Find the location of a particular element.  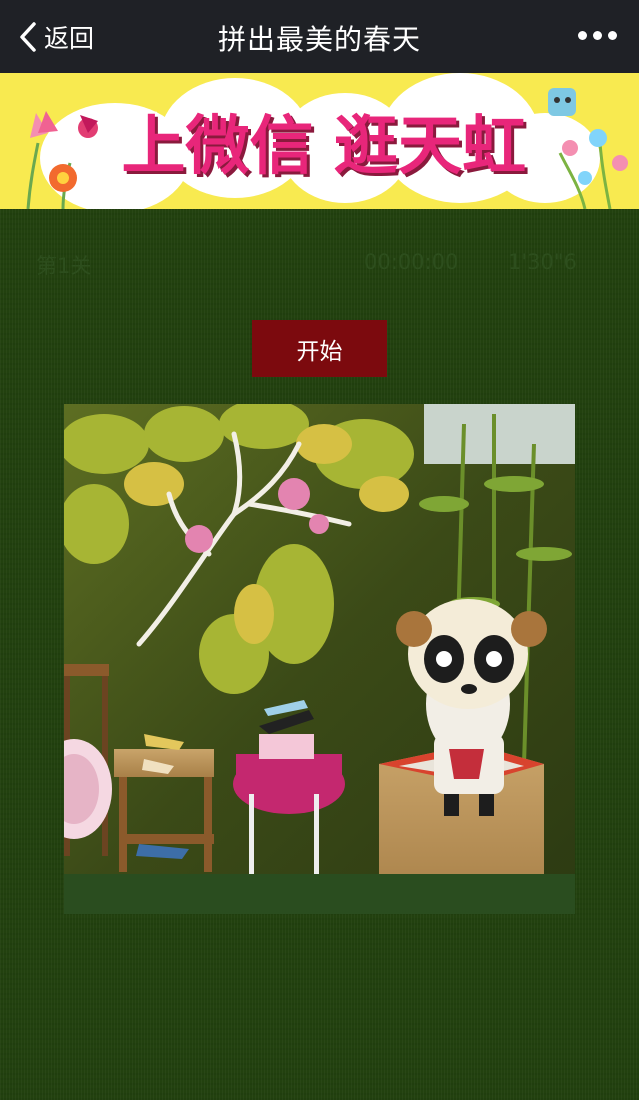

page-title: 拼出最美的春天 is located at coordinates (319, 39).